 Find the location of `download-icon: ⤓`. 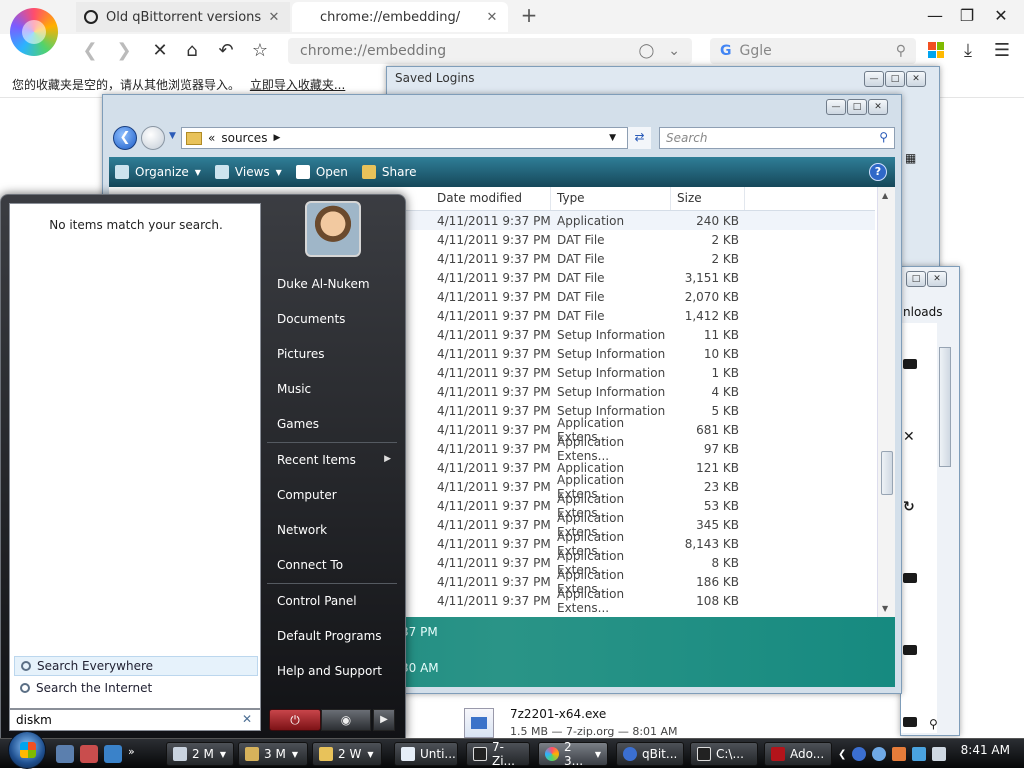

download-icon: ⤓ is located at coordinates (968, 51).